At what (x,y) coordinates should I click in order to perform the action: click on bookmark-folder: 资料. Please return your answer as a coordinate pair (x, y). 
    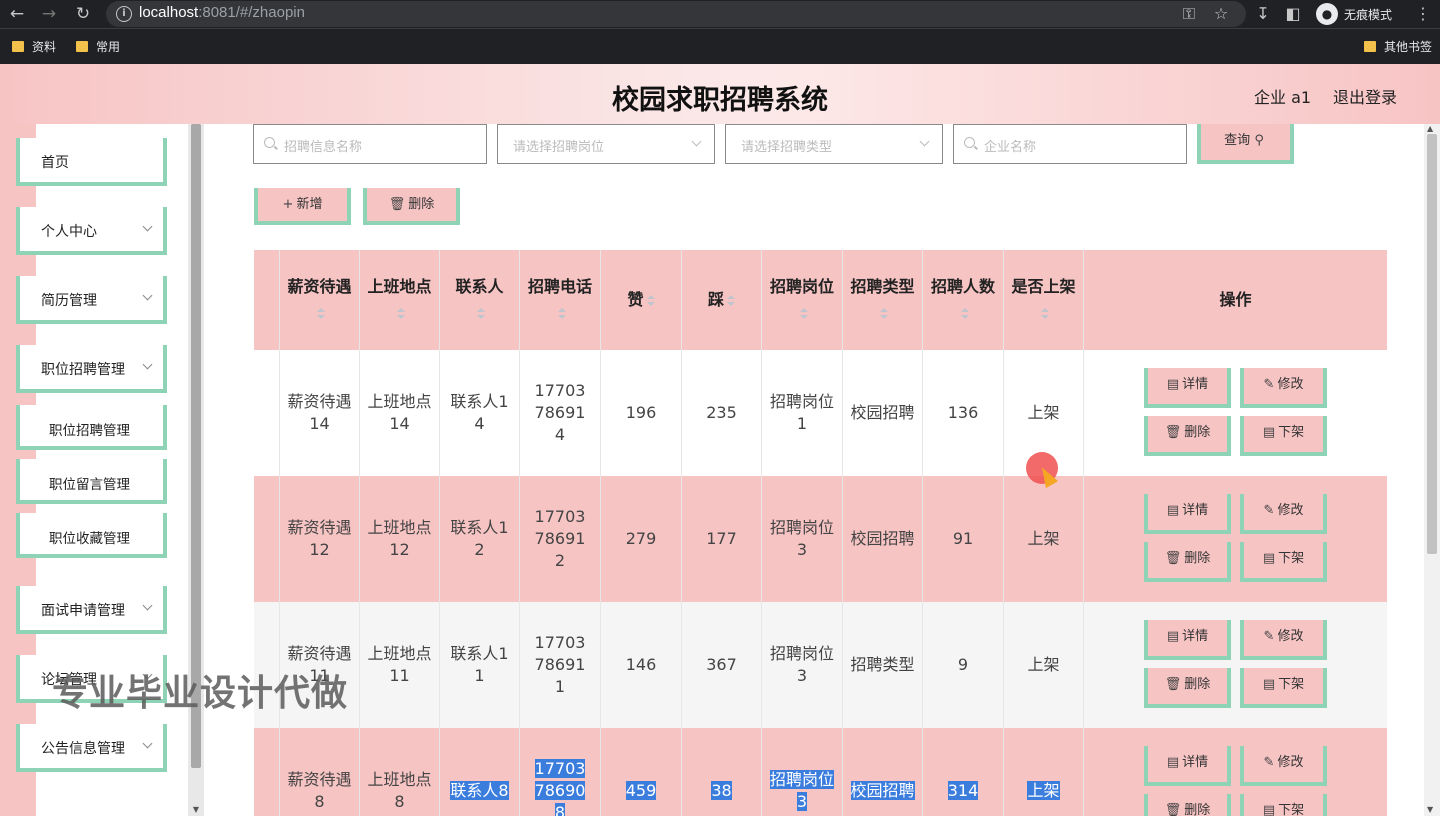
    Looking at the image, I should click on (34, 47).